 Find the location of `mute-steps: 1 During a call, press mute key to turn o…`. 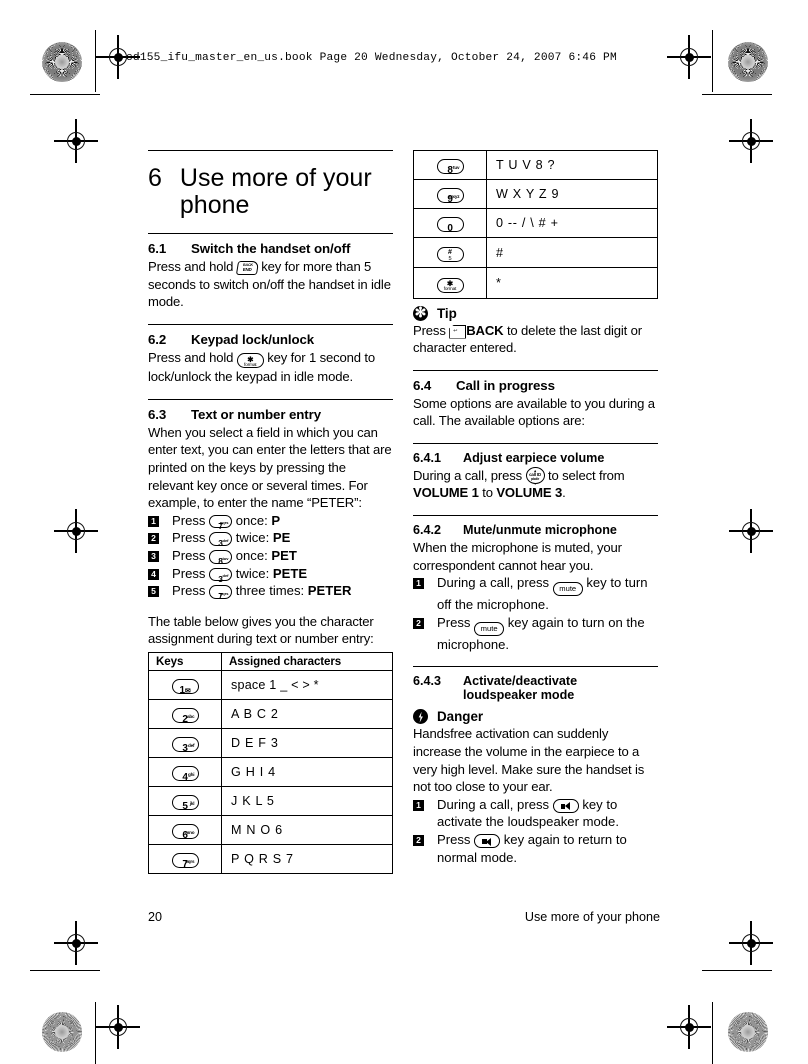

mute-steps: 1 During a call, press mute key to turn o… is located at coordinates (535, 613).